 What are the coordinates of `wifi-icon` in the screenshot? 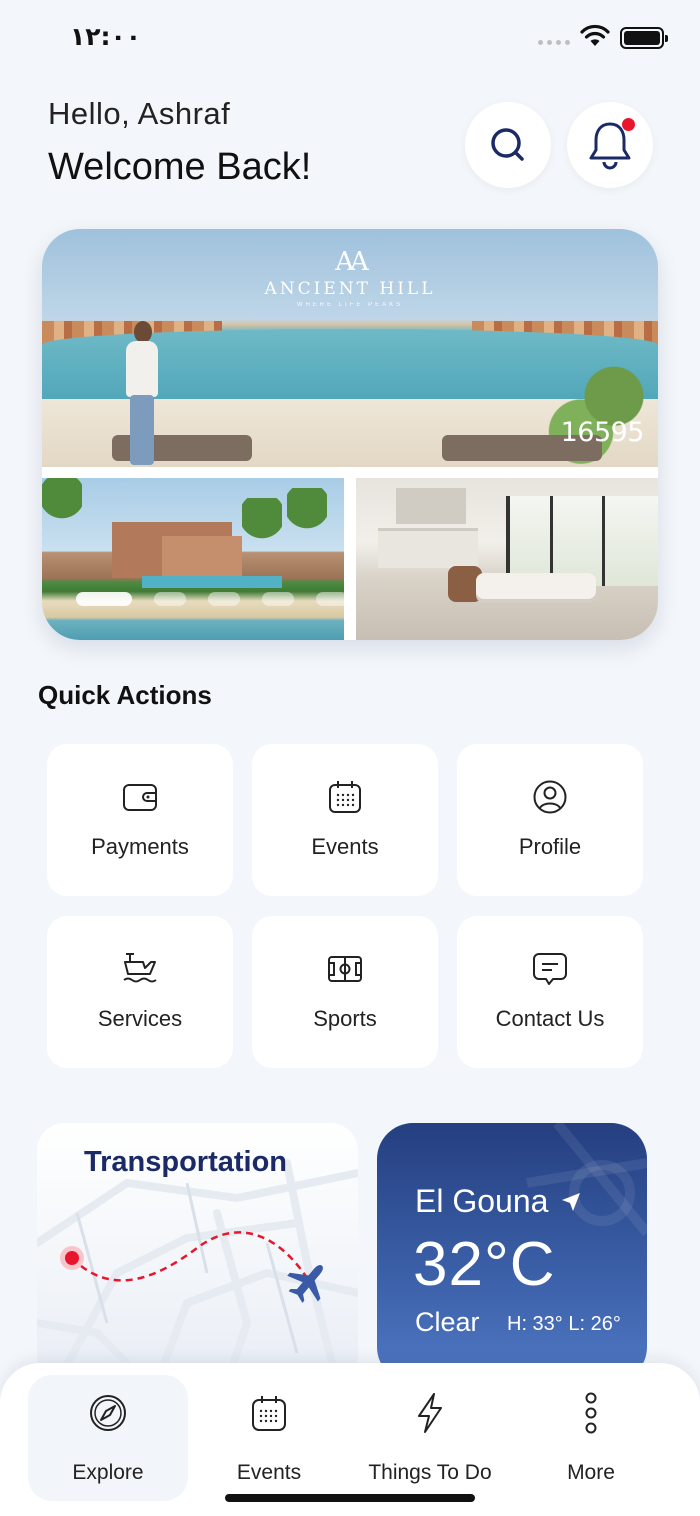 It's located at (595, 35).